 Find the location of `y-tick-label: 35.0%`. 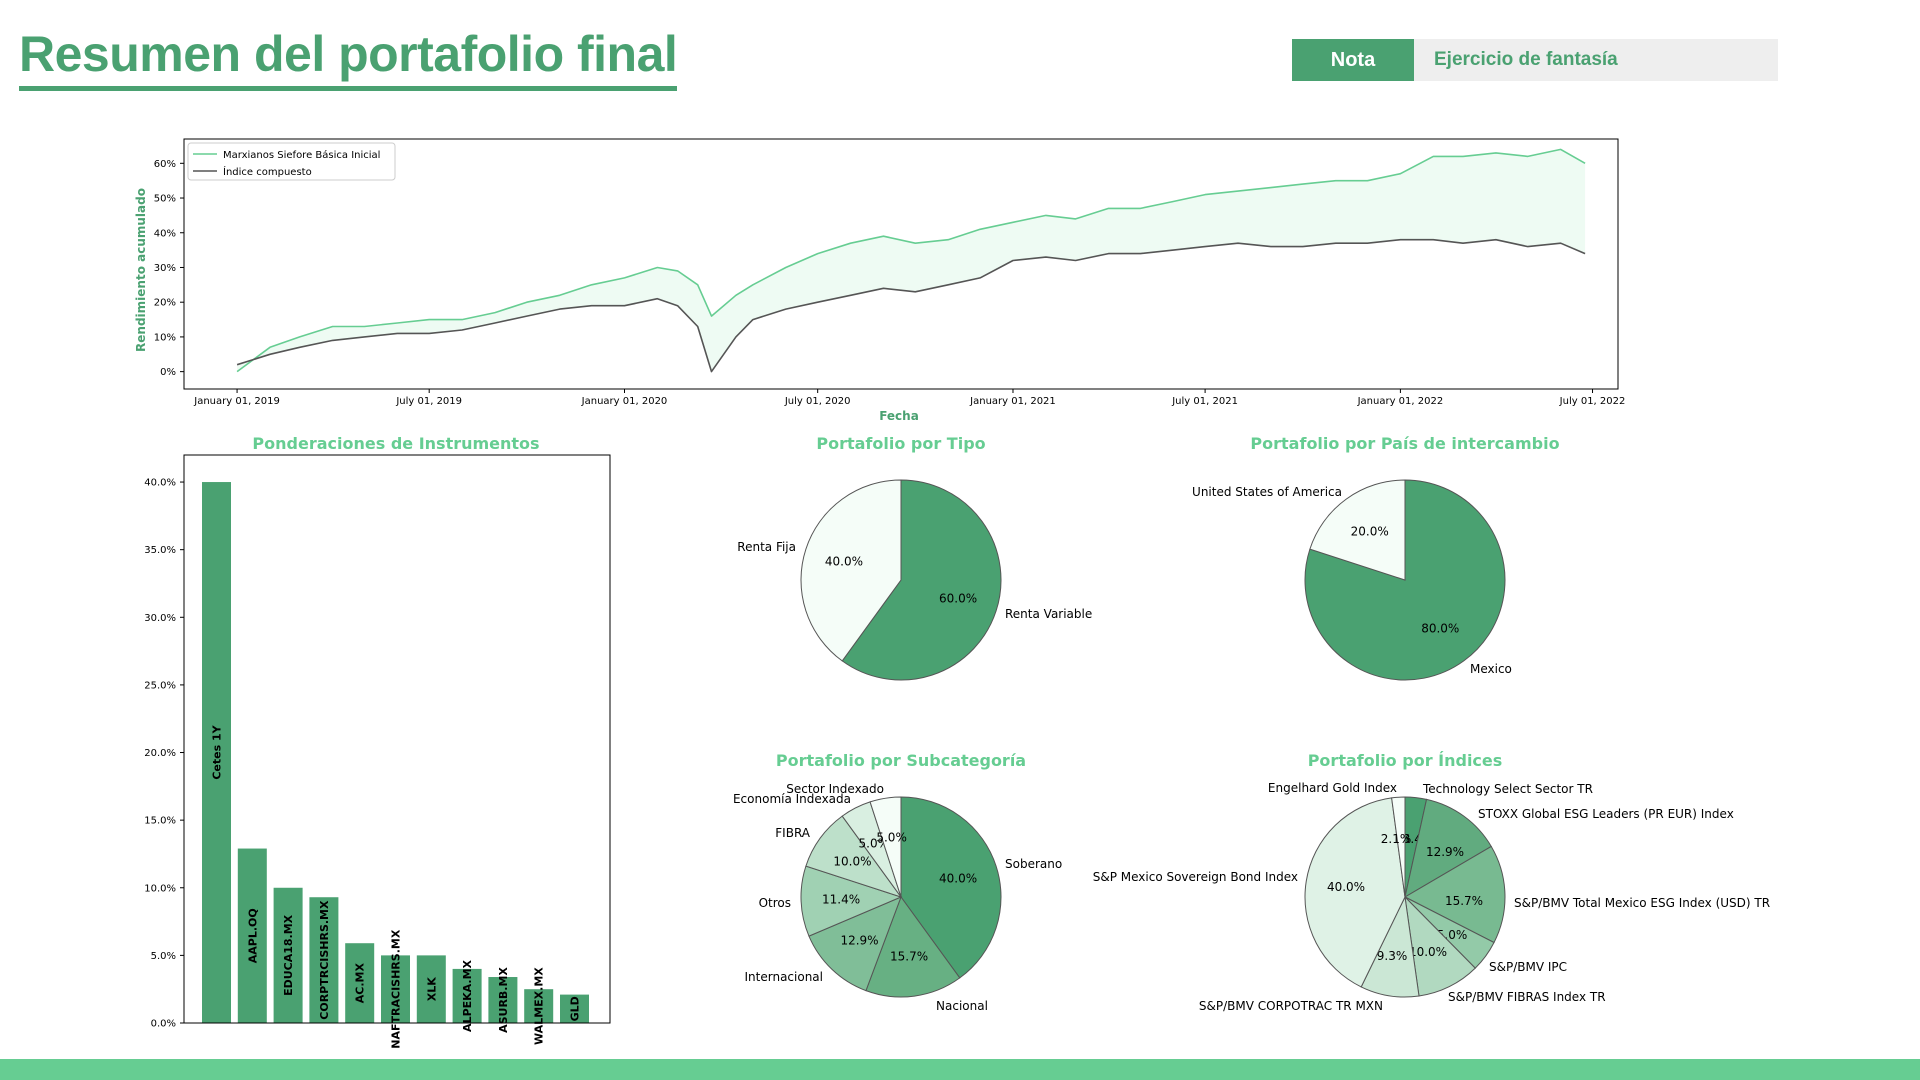

y-tick-label: 35.0% is located at coordinates (160, 550).